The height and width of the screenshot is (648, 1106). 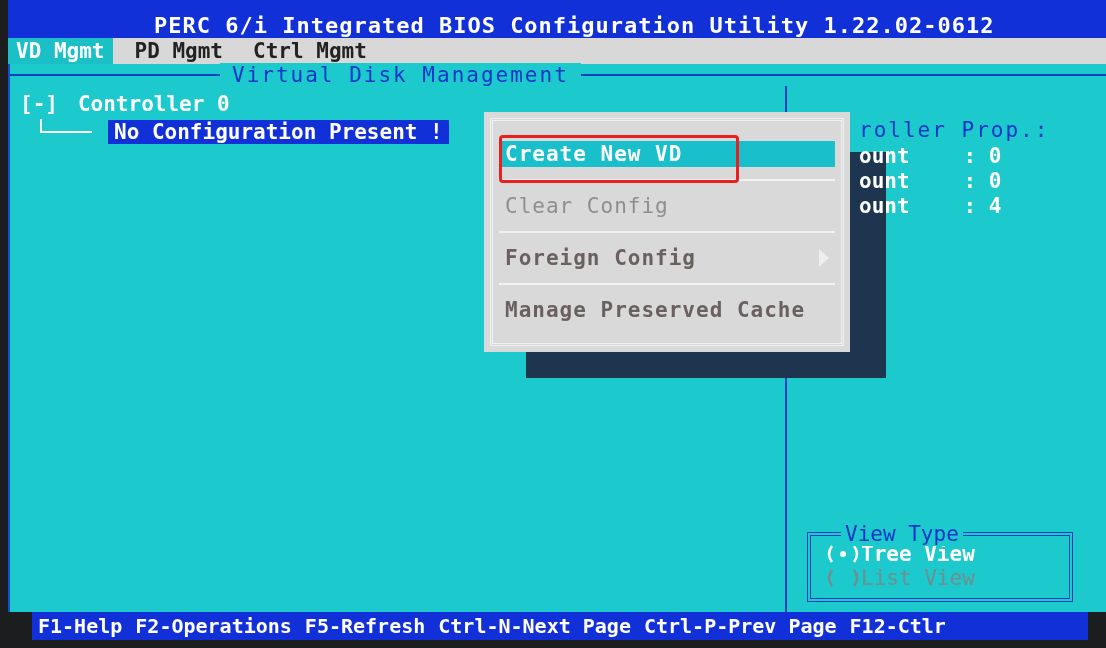 What do you see at coordinates (60, 51) in the screenshot?
I see `tab: VD Mgmt` at bounding box center [60, 51].